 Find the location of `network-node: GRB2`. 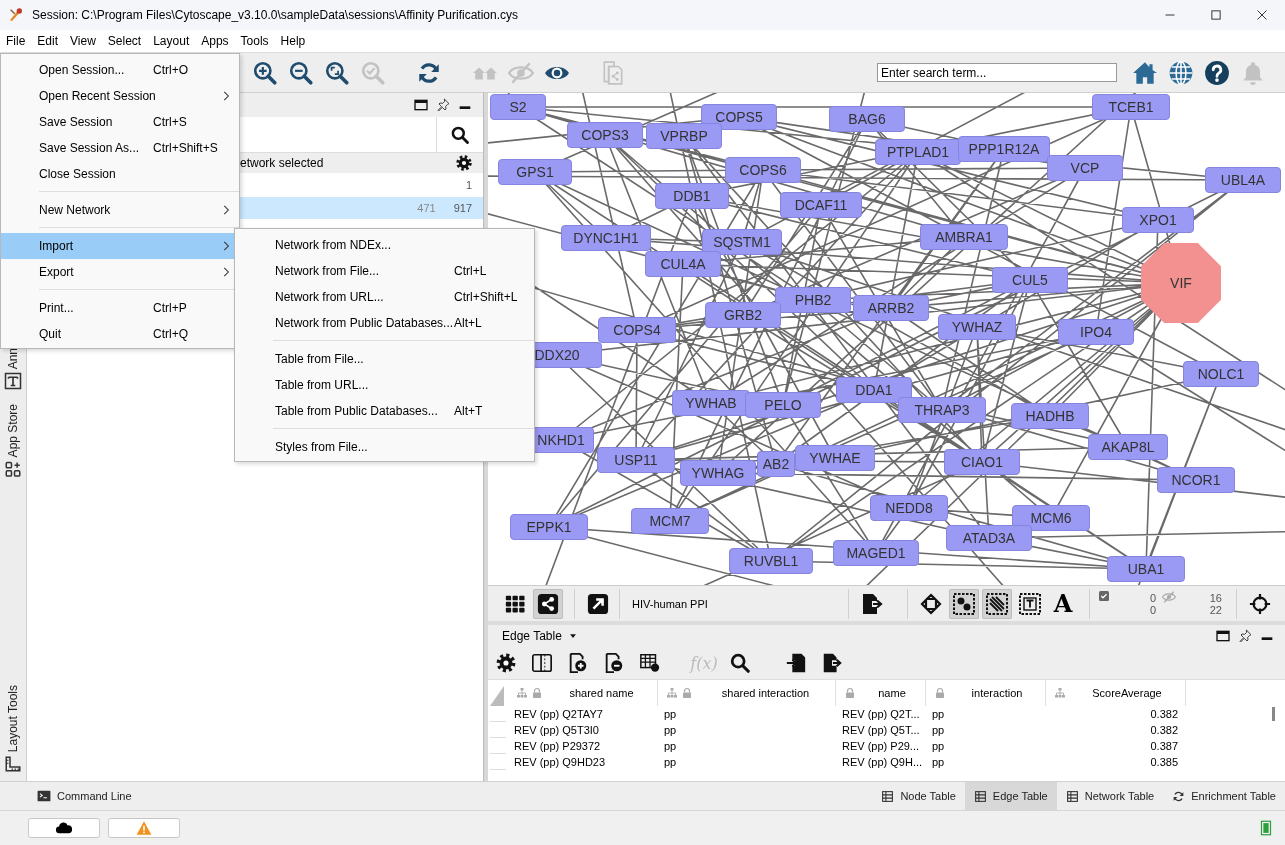

network-node: GRB2 is located at coordinates (743, 315).